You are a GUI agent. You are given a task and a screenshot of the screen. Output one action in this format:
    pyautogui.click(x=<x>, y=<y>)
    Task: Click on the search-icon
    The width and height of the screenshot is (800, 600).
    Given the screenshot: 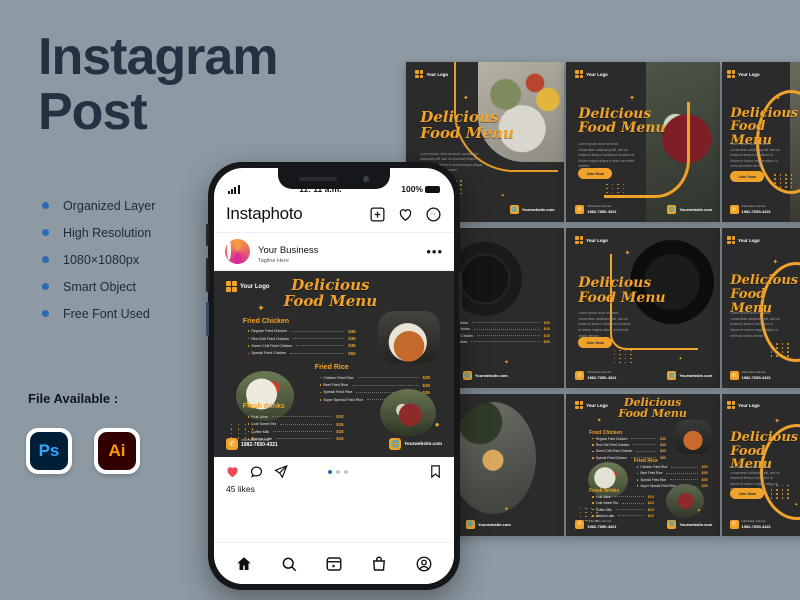 What is the action you would take?
    pyautogui.click(x=289, y=564)
    